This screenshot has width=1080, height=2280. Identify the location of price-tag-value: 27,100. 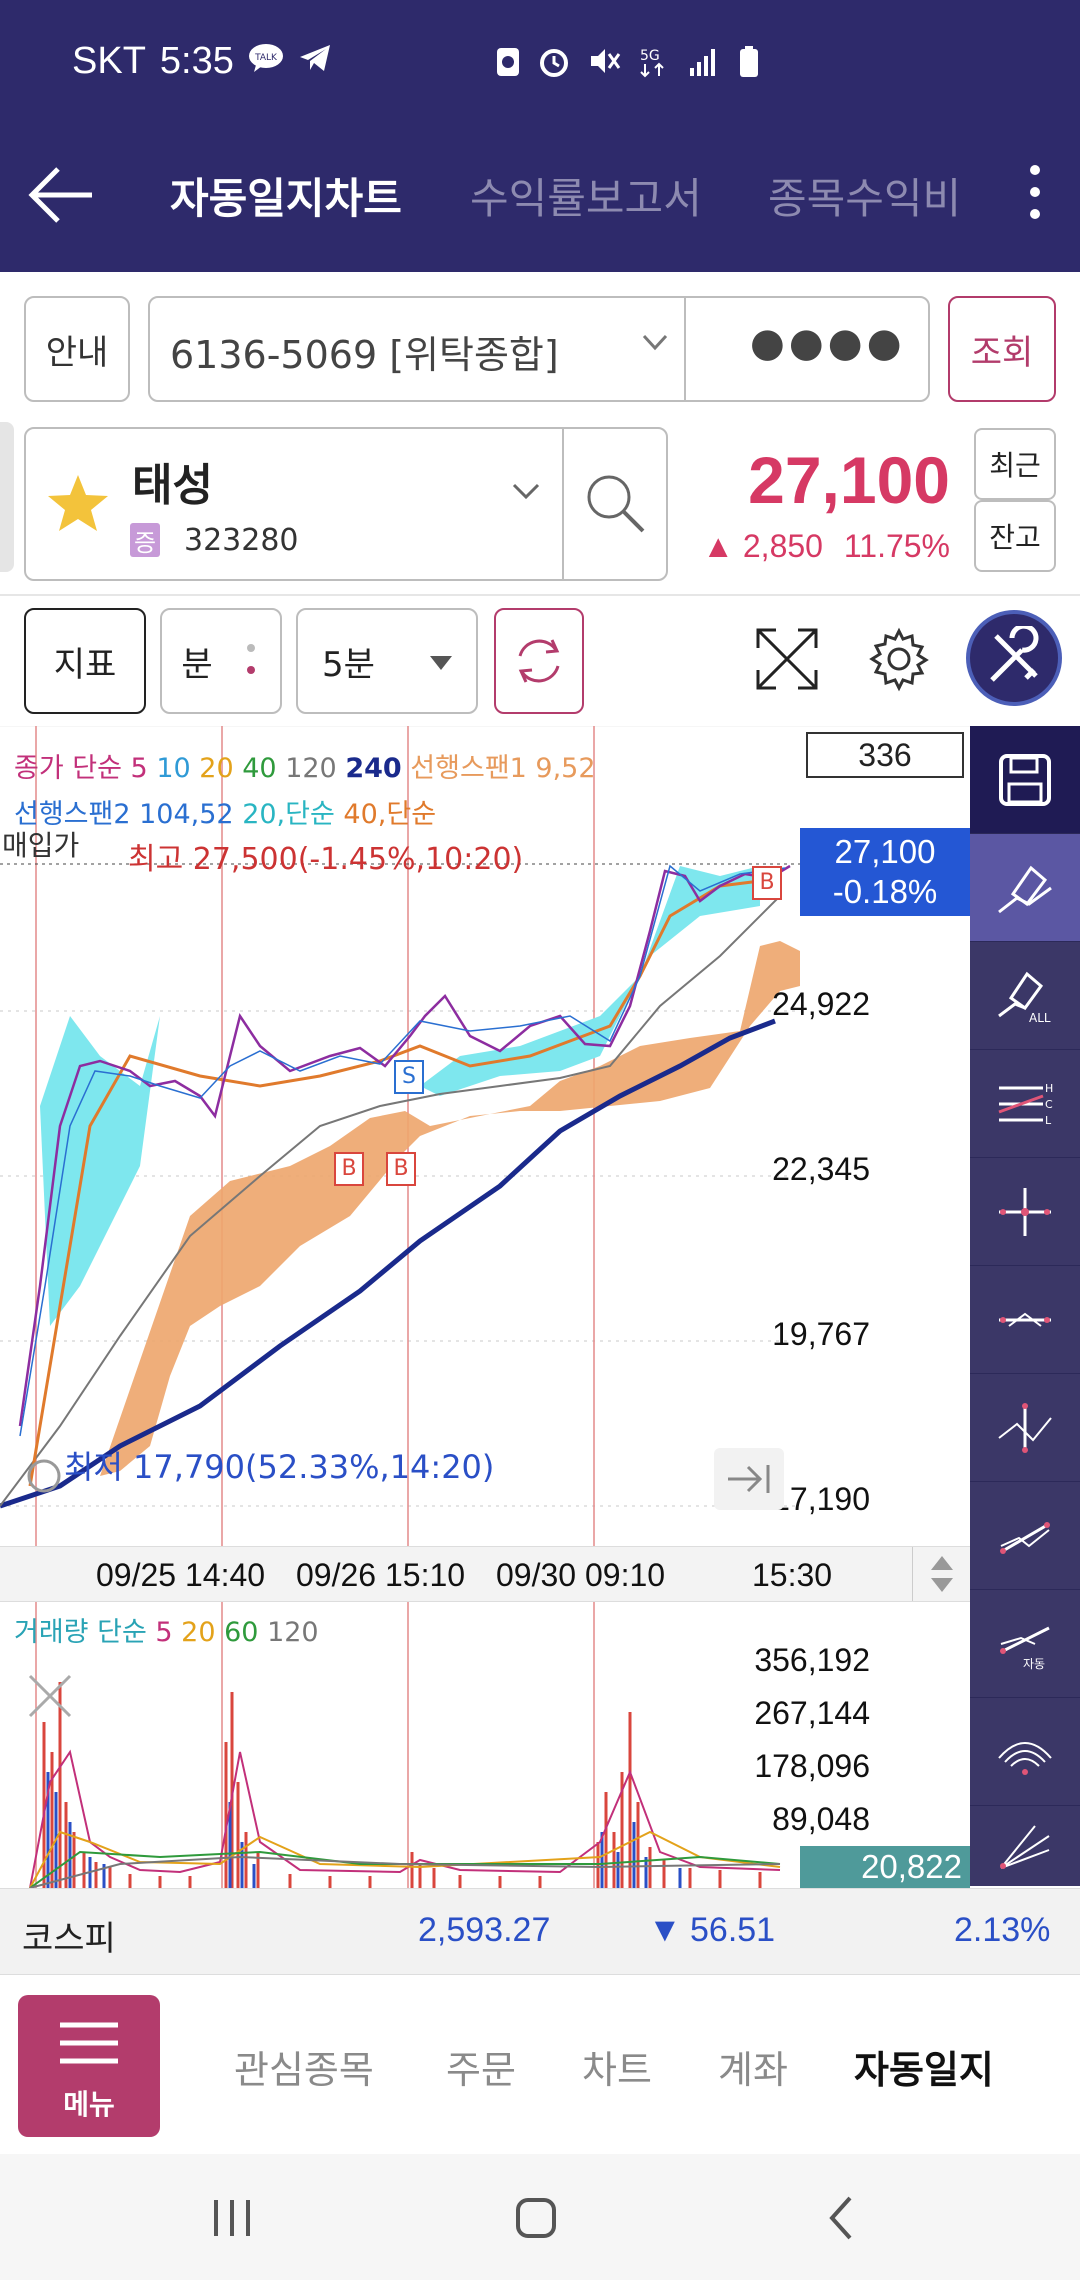
(885, 851).